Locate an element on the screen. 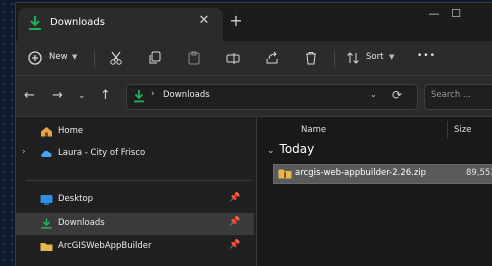  breadcrumb: Downloads is located at coordinates (186, 95).